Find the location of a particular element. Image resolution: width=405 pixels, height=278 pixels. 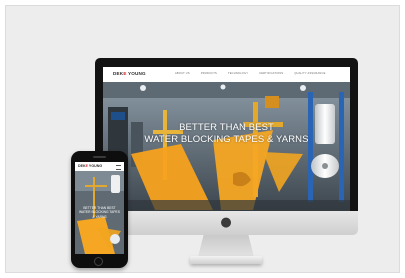

nav-products: PRODUCTS is located at coordinates (209, 73).